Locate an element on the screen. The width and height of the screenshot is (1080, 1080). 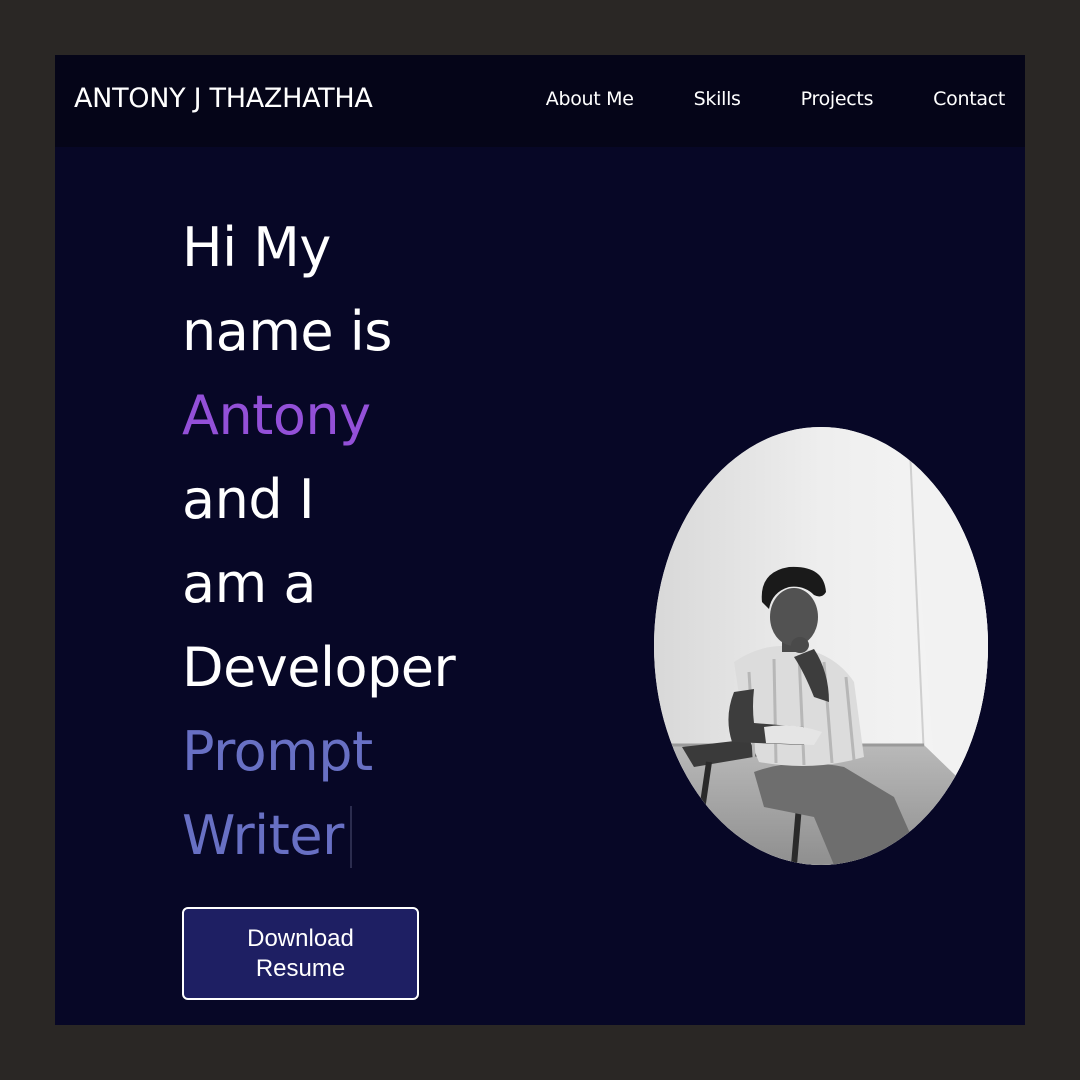
hero-line-greeting: Hi My is located at coordinates (256, 247).